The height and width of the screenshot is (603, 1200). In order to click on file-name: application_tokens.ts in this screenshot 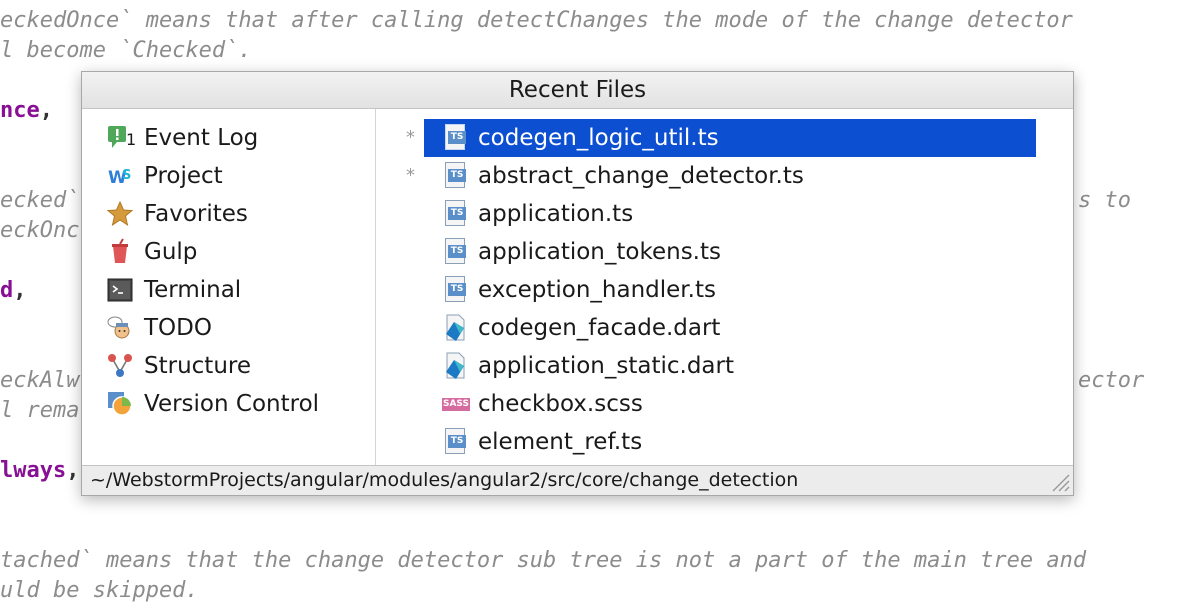, I will do `click(599, 252)`.